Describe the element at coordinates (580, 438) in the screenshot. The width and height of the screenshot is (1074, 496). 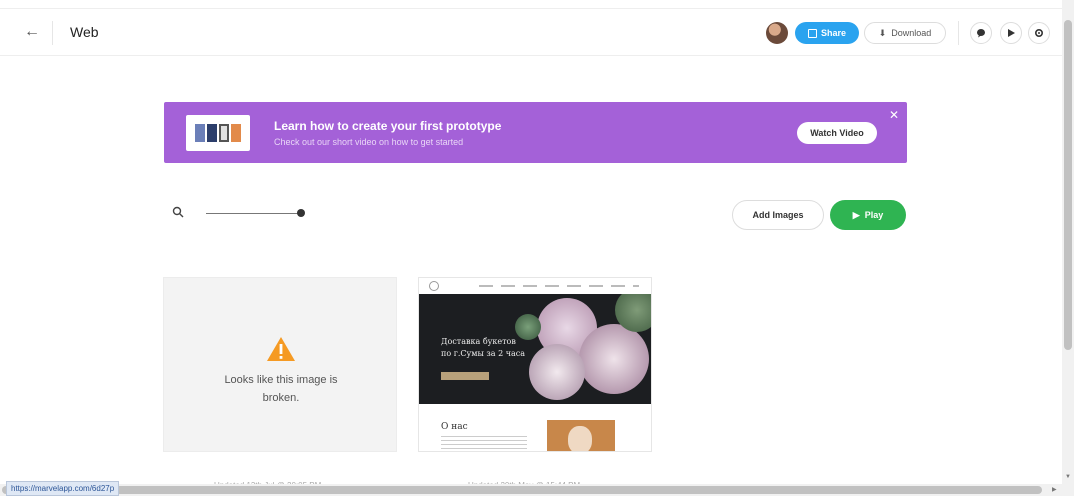
I see `about-photo-face` at that location.